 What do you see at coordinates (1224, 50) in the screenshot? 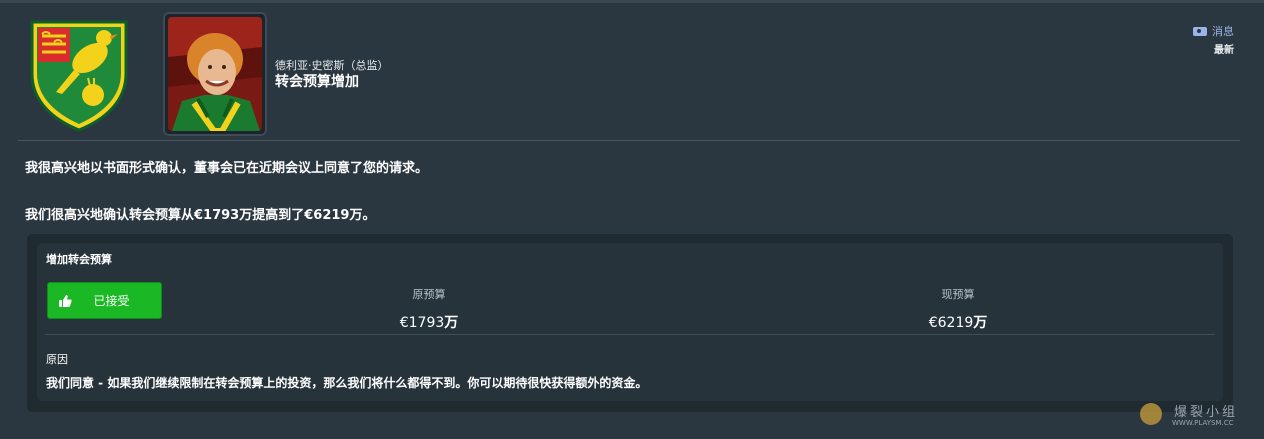
I see `message-recency: 最新` at bounding box center [1224, 50].